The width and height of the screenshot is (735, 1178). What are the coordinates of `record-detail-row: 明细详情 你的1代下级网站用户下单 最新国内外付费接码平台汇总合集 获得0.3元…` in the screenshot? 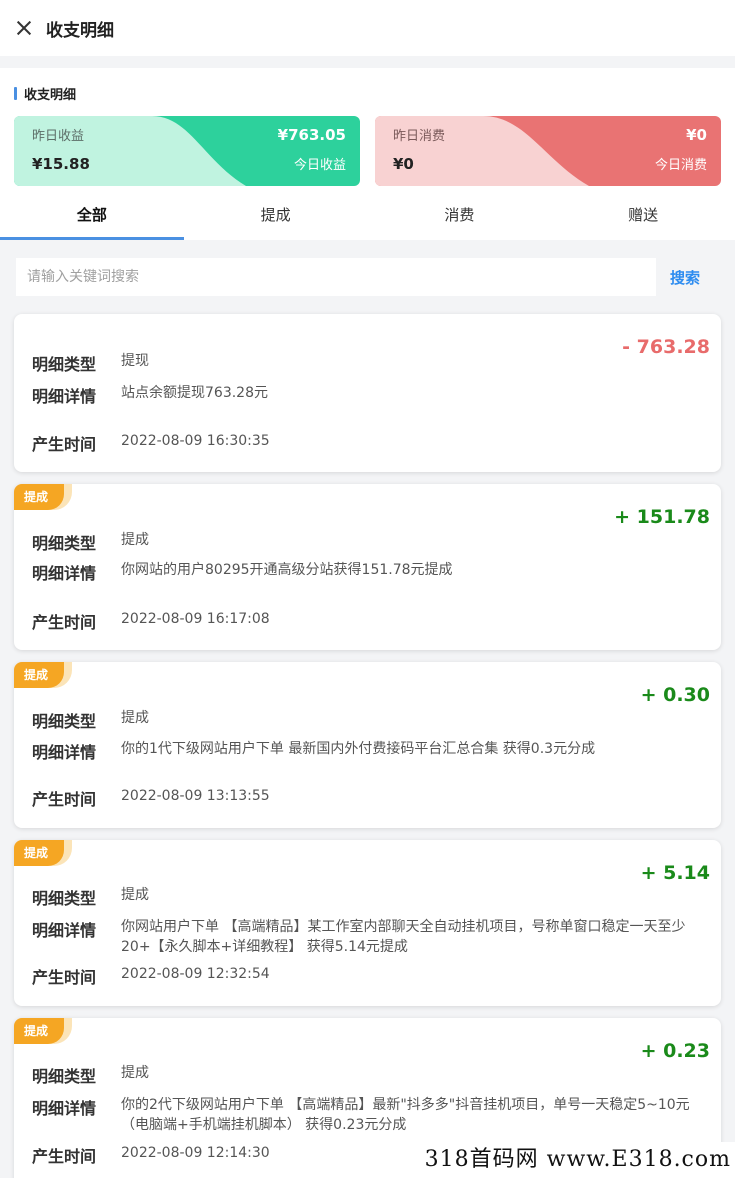 It's located at (369, 751).